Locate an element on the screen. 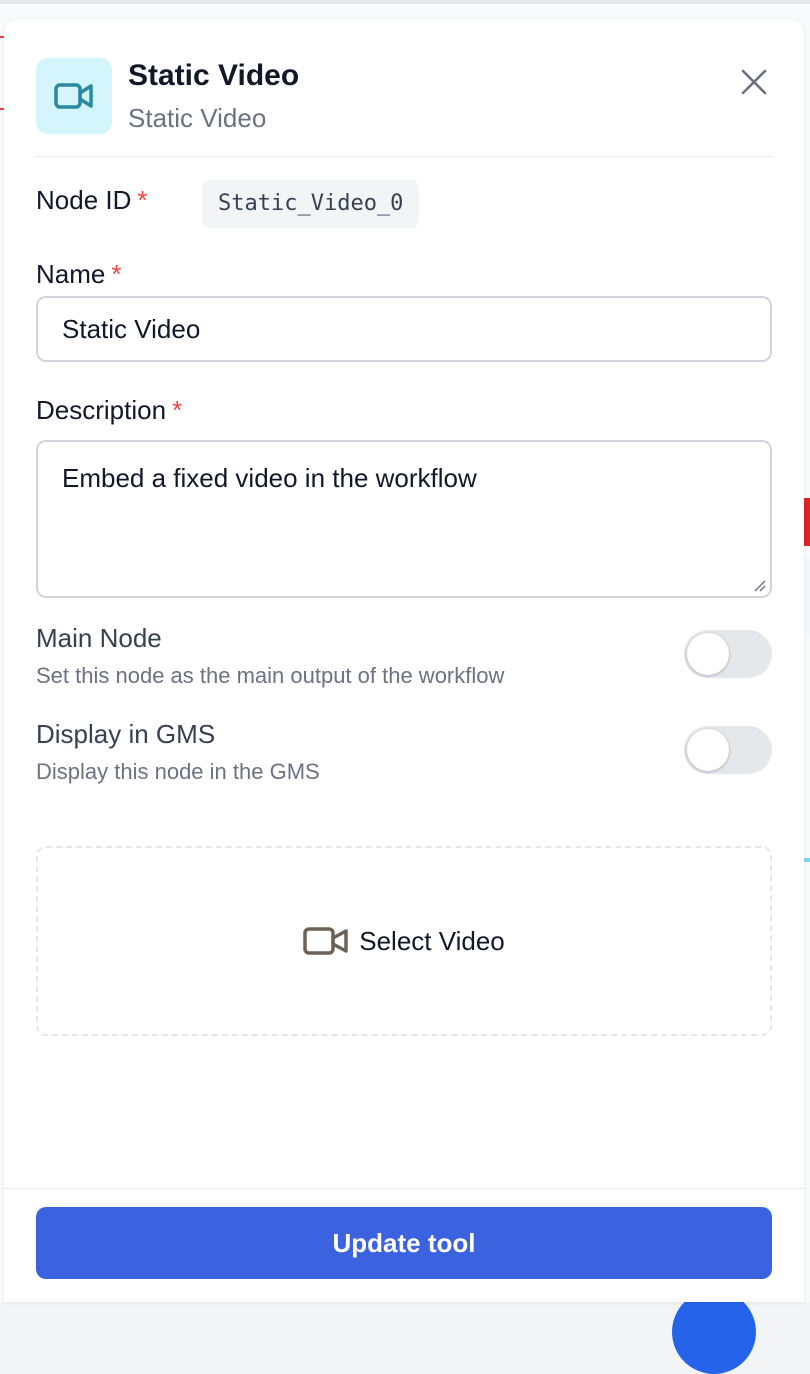 The height and width of the screenshot is (1374, 810). close-icon is located at coordinates (754, 82).